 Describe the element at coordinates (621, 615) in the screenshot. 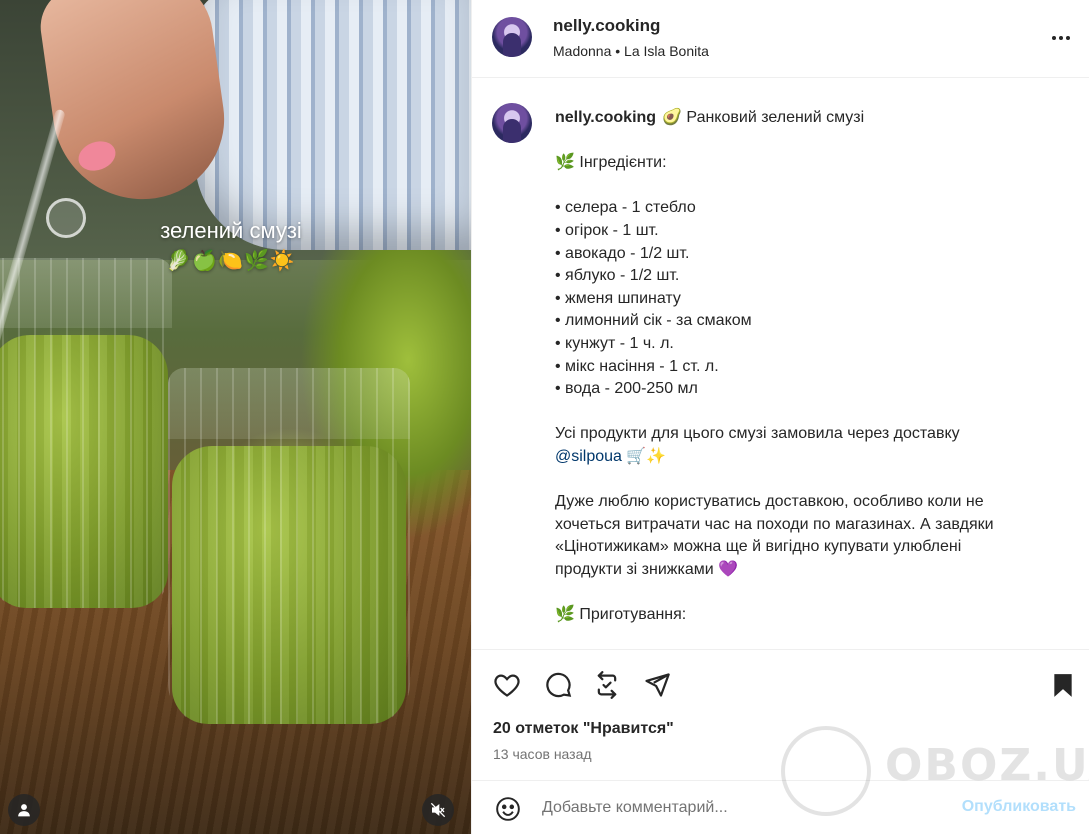

I see `caption-line: 🌿 Приготування:` at that location.